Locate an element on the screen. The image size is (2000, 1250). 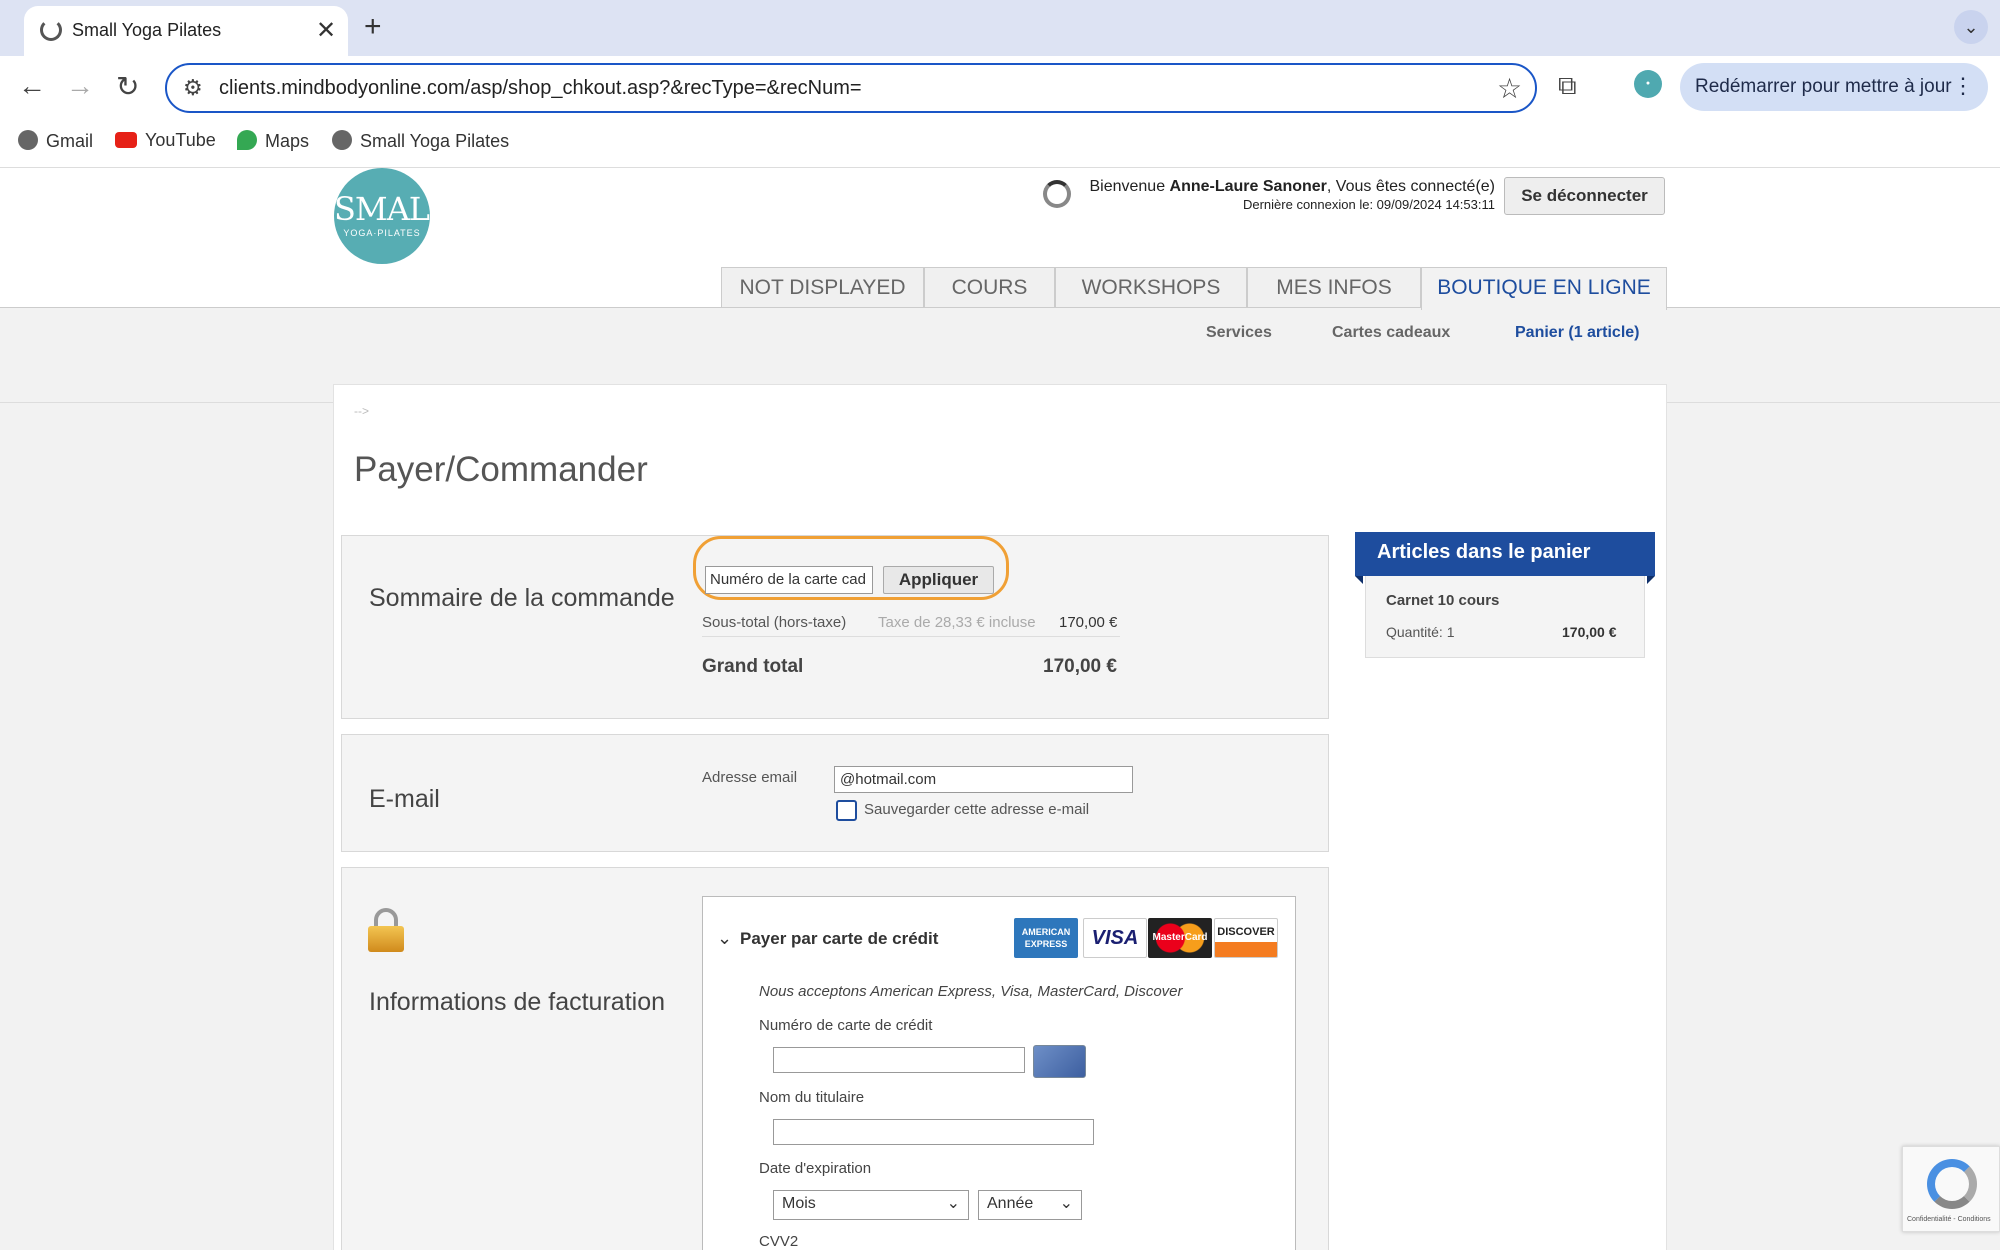
forward-arrow-icon: → is located at coordinates (80, 86).